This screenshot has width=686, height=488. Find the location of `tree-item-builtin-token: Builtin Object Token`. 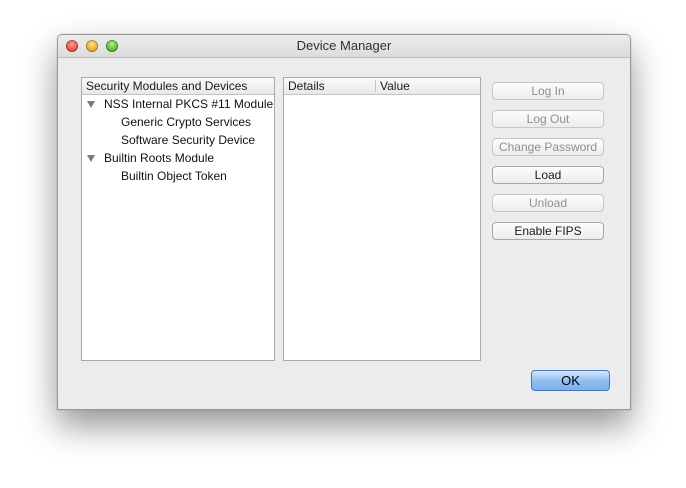

tree-item-builtin-token: Builtin Object Token is located at coordinates (178, 176).